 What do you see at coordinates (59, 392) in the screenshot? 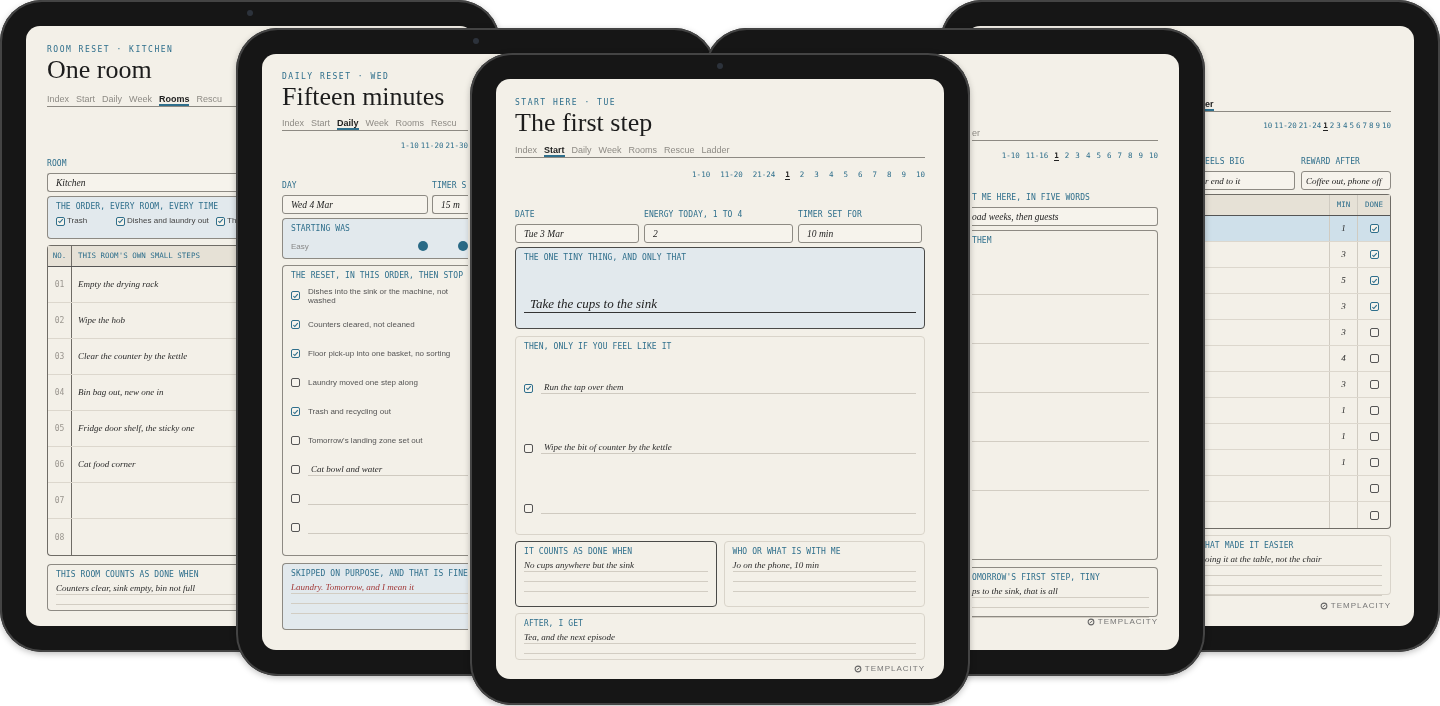
I see `row-number: 04` at bounding box center [59, 392].